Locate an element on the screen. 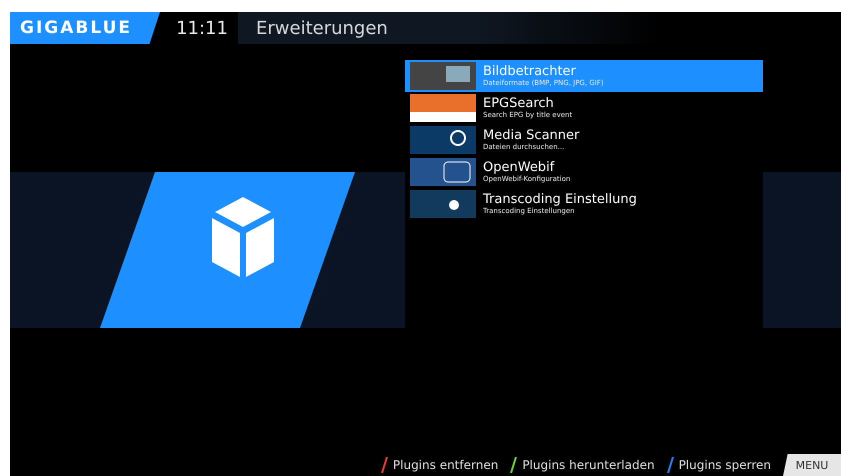 This screenshot has height=476, width=841. brand-logo: GIGABLUE is located at coordinates (85, 28).